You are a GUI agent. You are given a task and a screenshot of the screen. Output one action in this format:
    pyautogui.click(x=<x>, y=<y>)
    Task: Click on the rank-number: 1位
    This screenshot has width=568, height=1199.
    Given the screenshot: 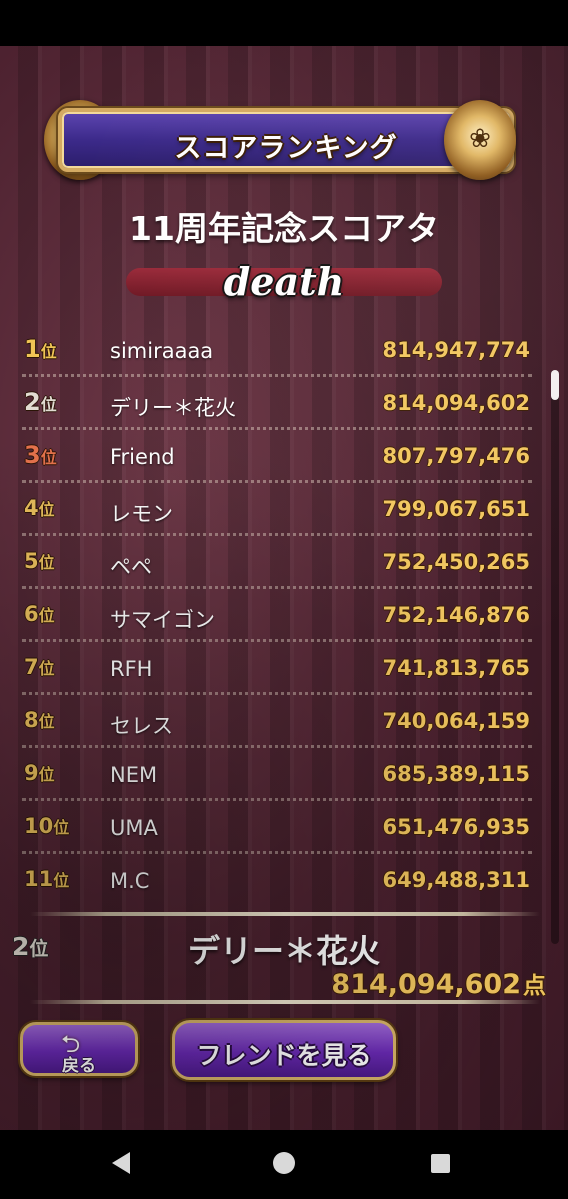 What is the action you would take?
    pyautogui.click(x=40, y=349)
    